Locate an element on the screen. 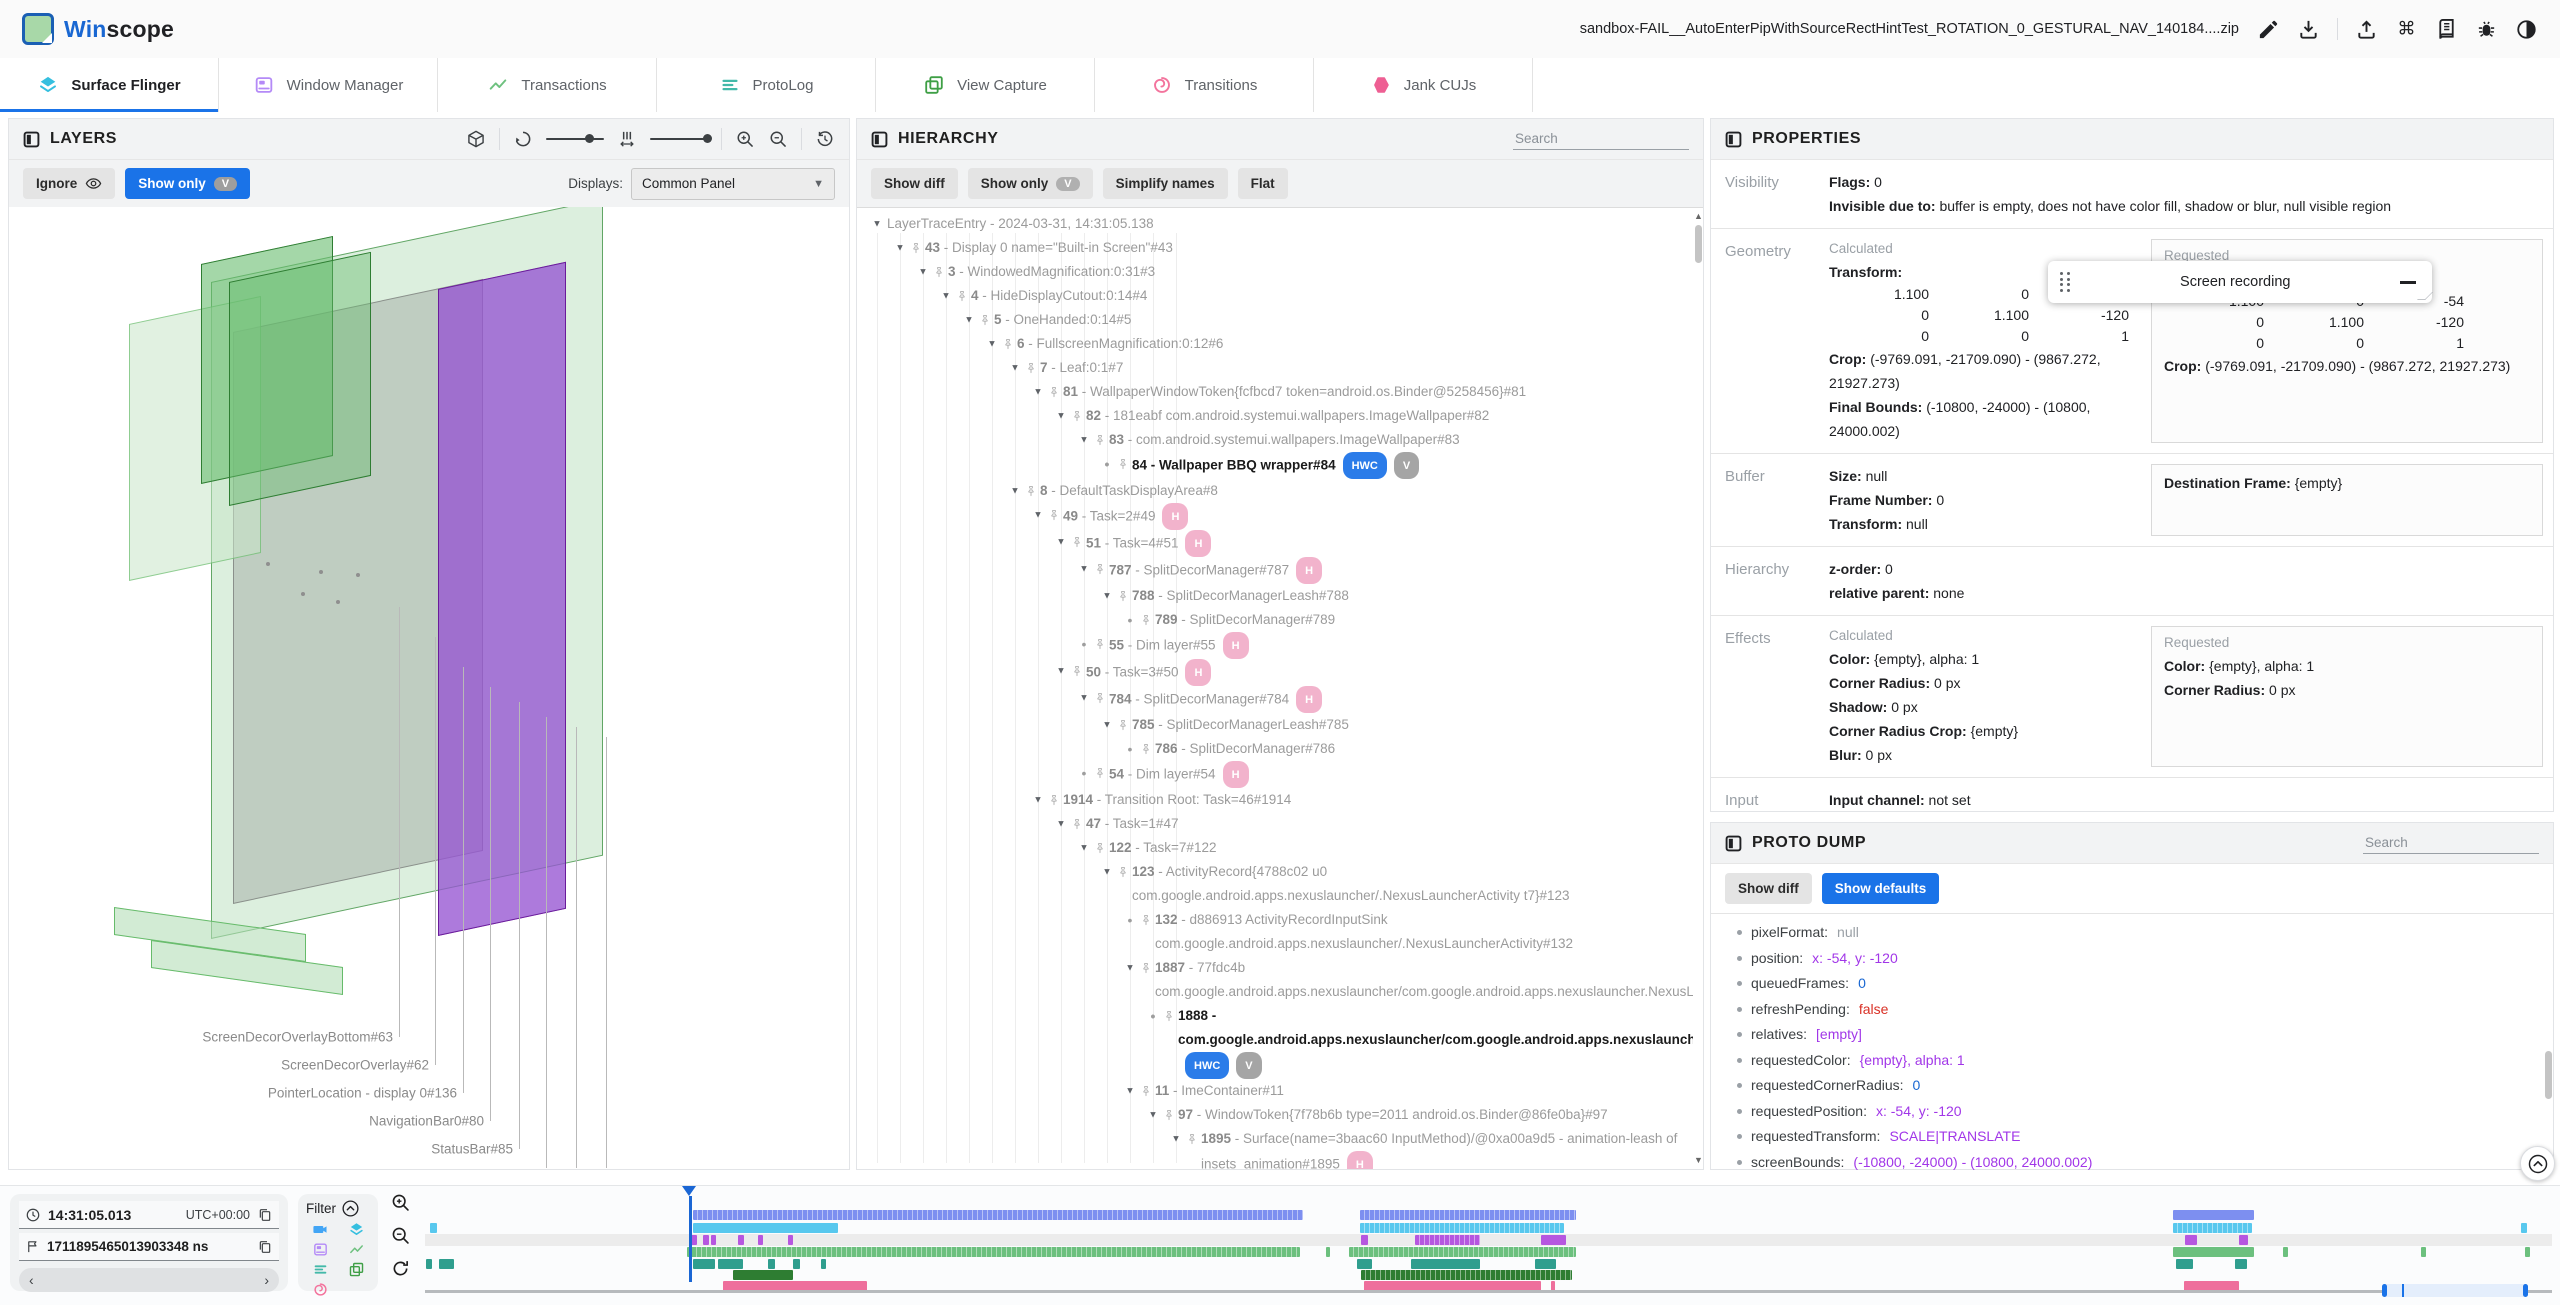 This screenshot has width=2560, height=1305. timeline-cursor is located at coordinates (690, 1239).